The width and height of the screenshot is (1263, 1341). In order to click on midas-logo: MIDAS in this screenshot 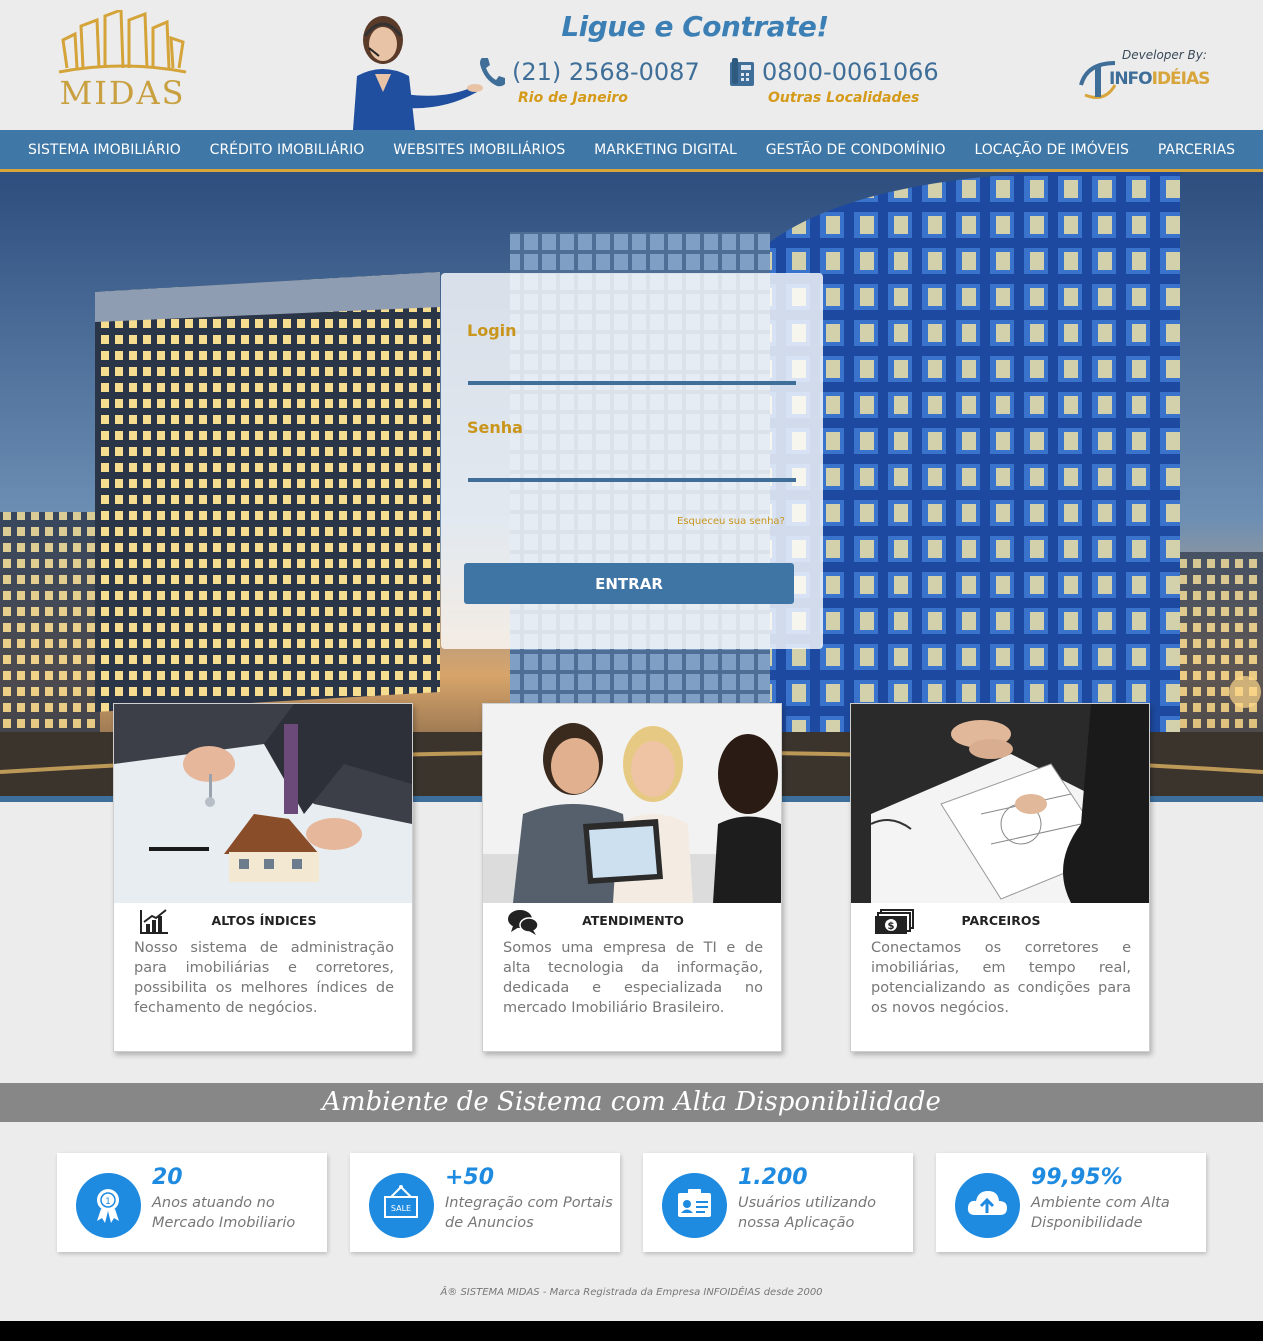, I will do `click(122, 59)`.